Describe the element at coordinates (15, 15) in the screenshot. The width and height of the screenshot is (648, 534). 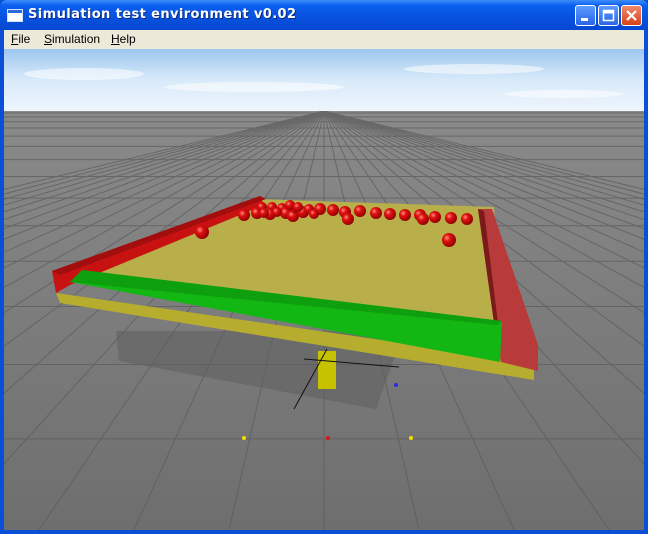
I see `app-window-icon` at that location.